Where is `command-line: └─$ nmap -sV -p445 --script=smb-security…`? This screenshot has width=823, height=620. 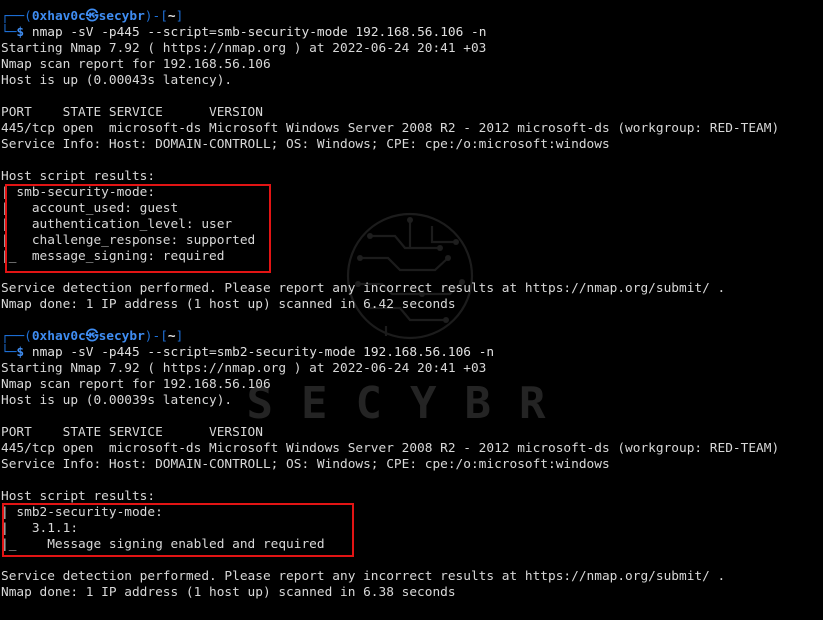 command-line: └─$ nmap -sV -p445 --script=smb-security… is located at coordinates (243, 33).